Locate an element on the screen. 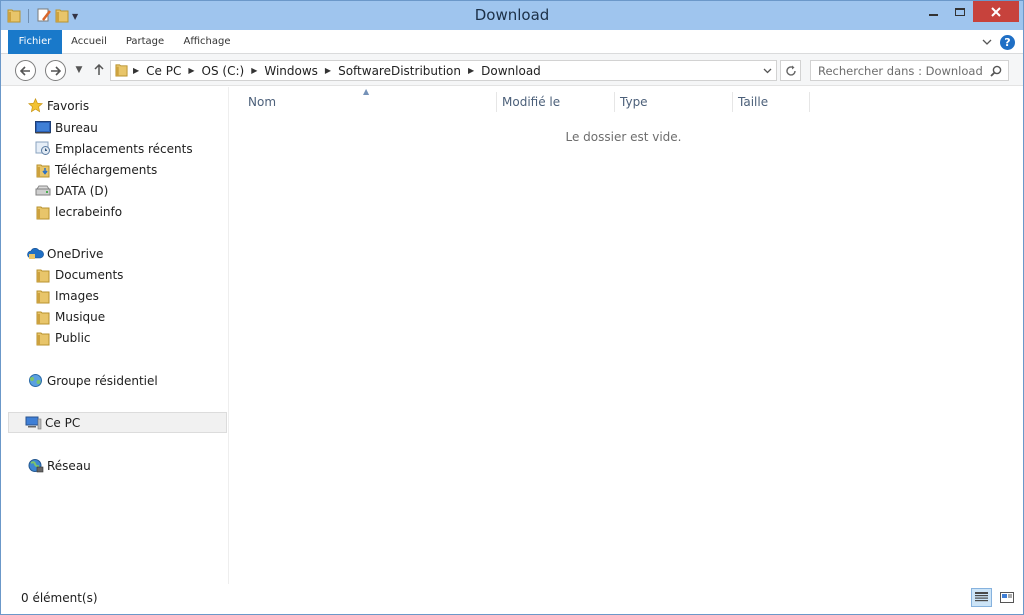 Image resolution: width=1024 pixels, height=615 pixels. nav-favorites: Favoris is located at coordinates (58, 105).